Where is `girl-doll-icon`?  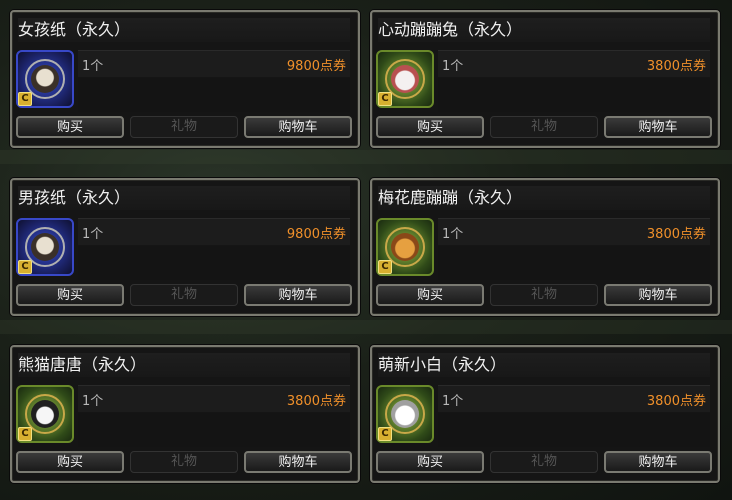
girl-doll-icon is located at coordinates (45, 79).